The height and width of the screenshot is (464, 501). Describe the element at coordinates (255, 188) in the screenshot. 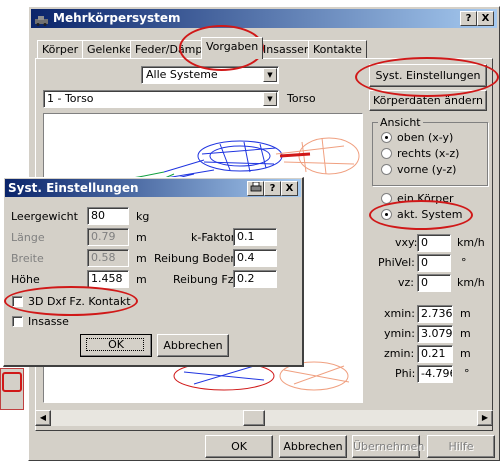

I see `printer-icon` at that location.